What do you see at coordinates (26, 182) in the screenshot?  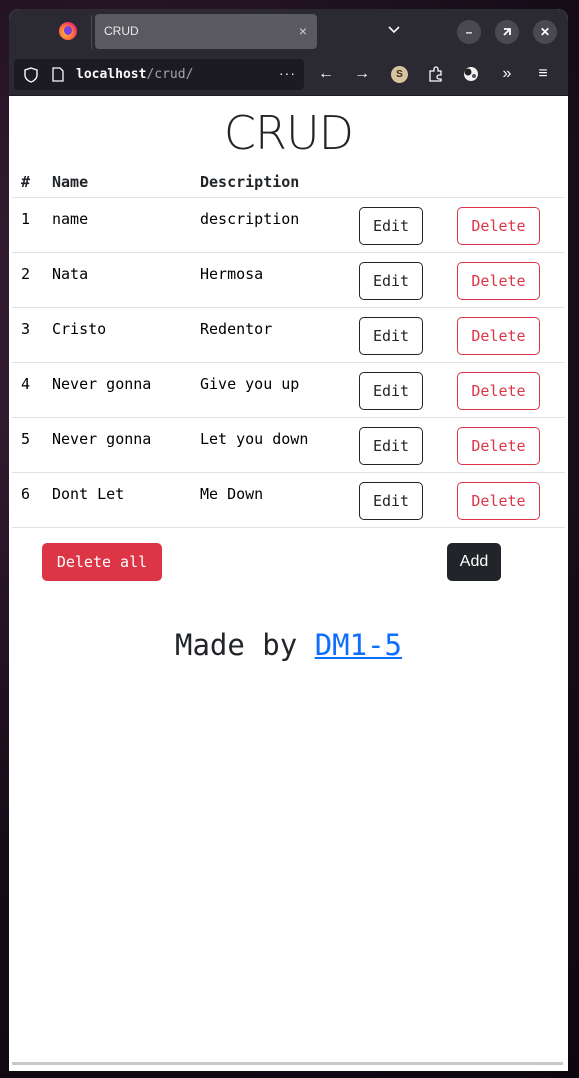 I see `column-header-id: #` at bounding box center [26, 182].